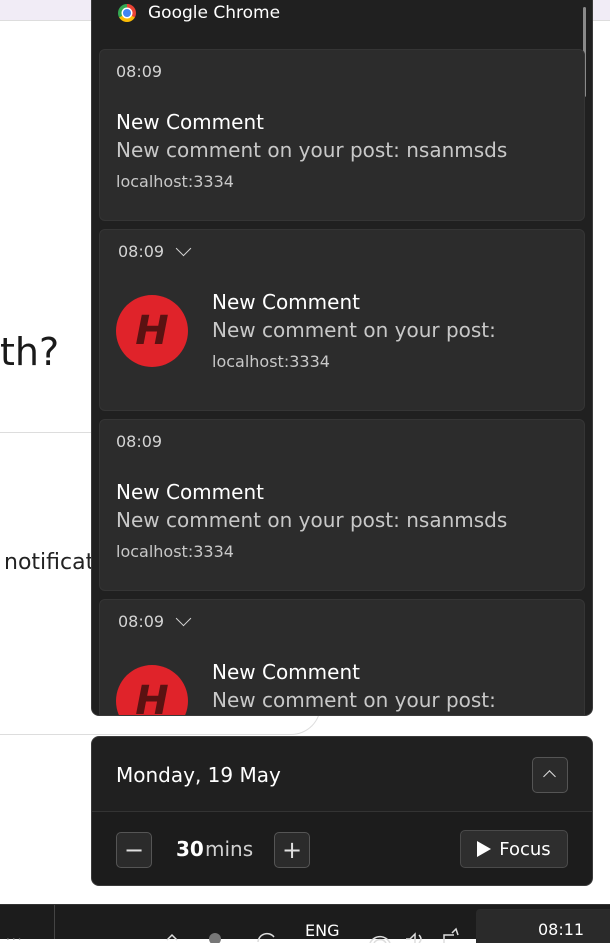 The width and height of the screenshot is (610, 947). I want to click on app-group-header: Google Chrome, so click(199, 13).